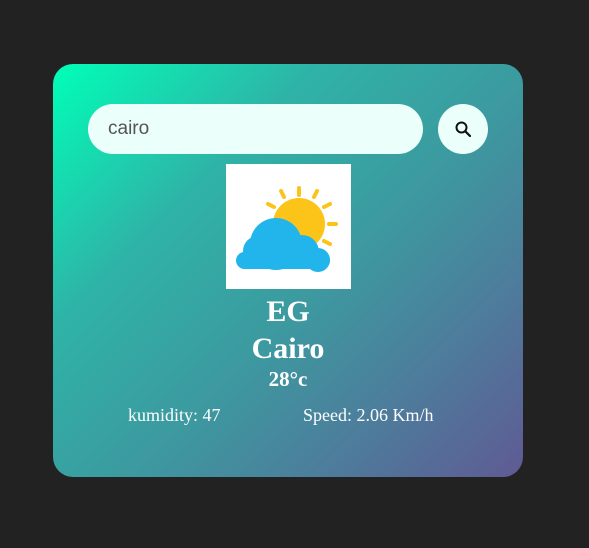  I want to click on city-name: Cairo, so click(288, 348).